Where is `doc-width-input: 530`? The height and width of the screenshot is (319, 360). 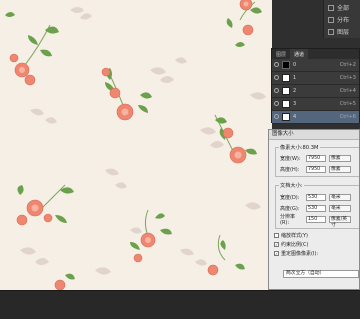
doc-width-input: 530 is located at coordinates (316, 197).